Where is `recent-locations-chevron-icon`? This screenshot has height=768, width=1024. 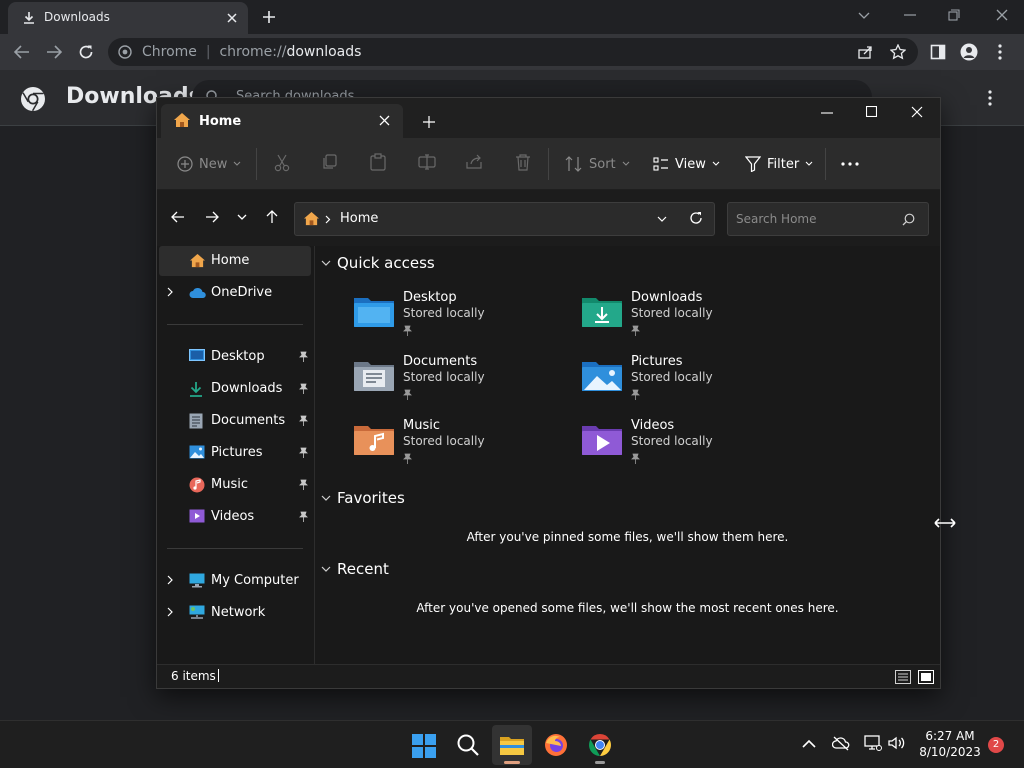 recent-locations-chevron-icon is located at coordinates (242, 217).